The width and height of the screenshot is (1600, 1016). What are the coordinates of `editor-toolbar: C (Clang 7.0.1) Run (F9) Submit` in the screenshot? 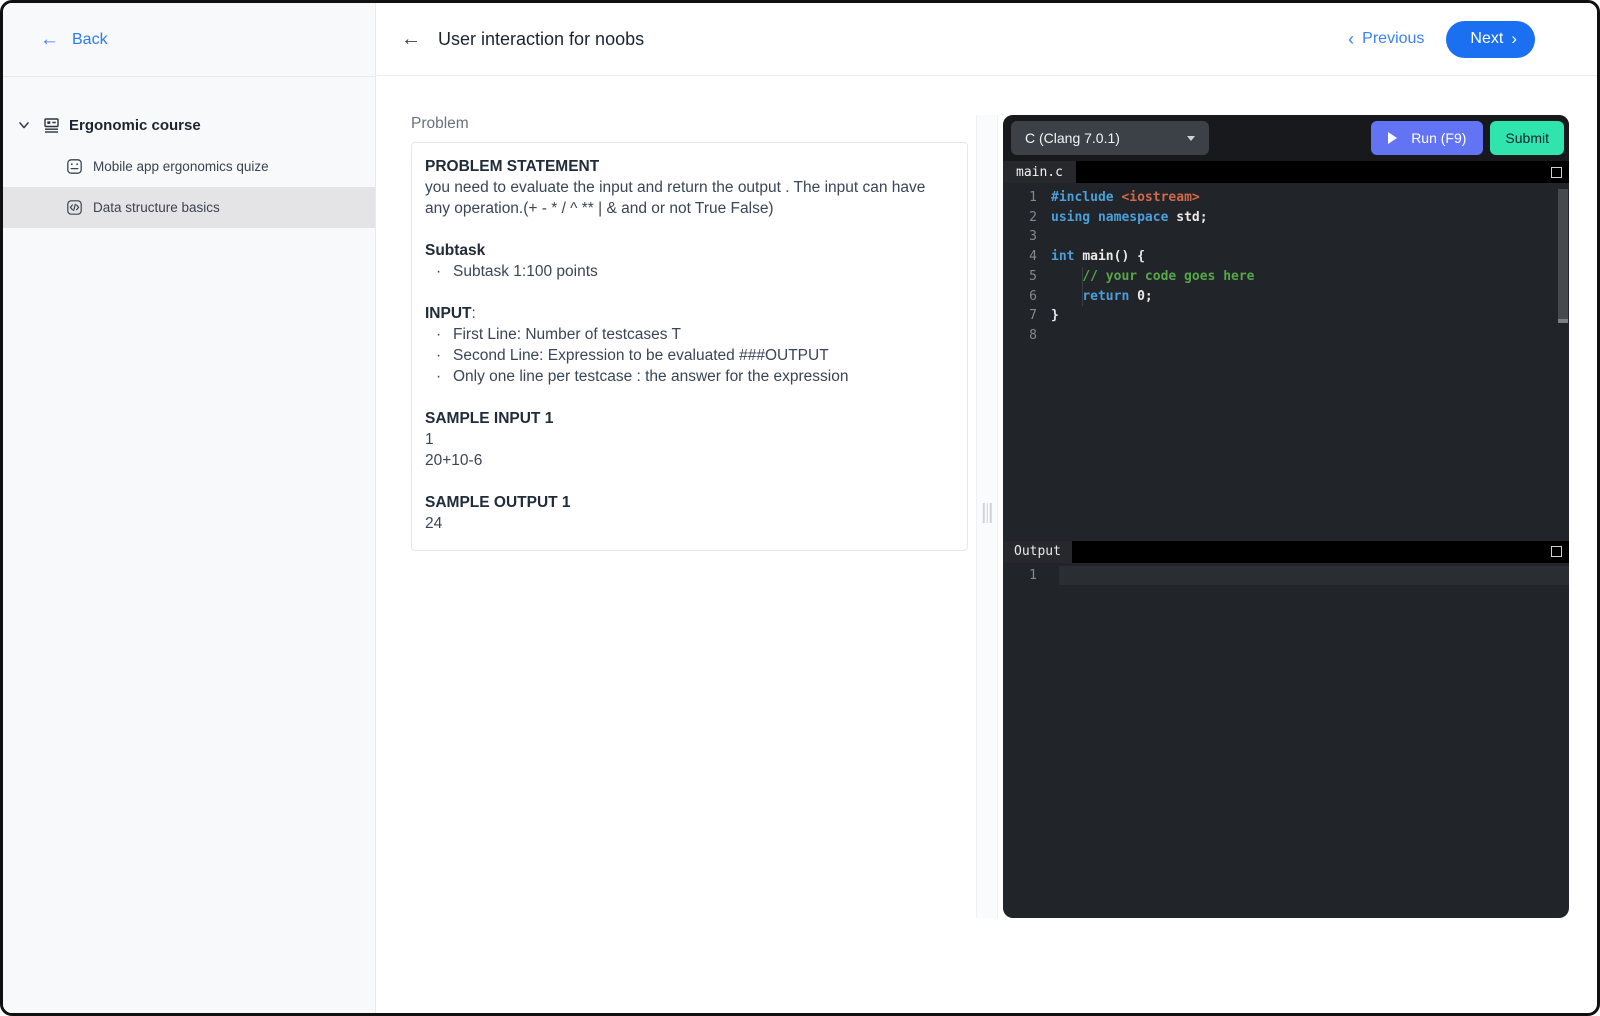 It's located at (1286, 138).